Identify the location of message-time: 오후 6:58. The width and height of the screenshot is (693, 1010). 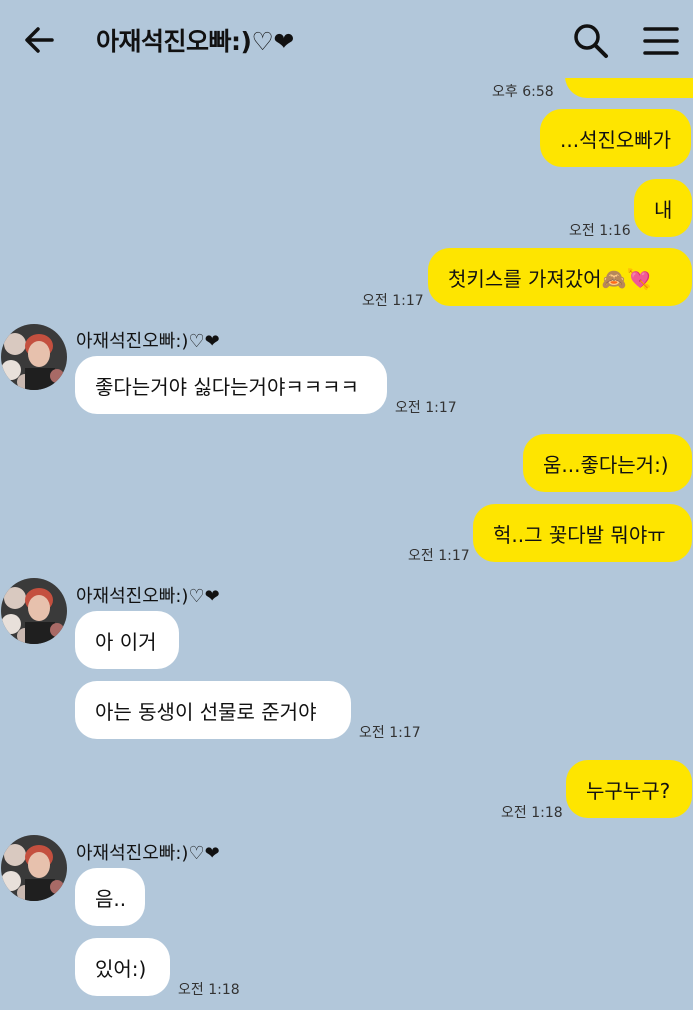
(523, 92).